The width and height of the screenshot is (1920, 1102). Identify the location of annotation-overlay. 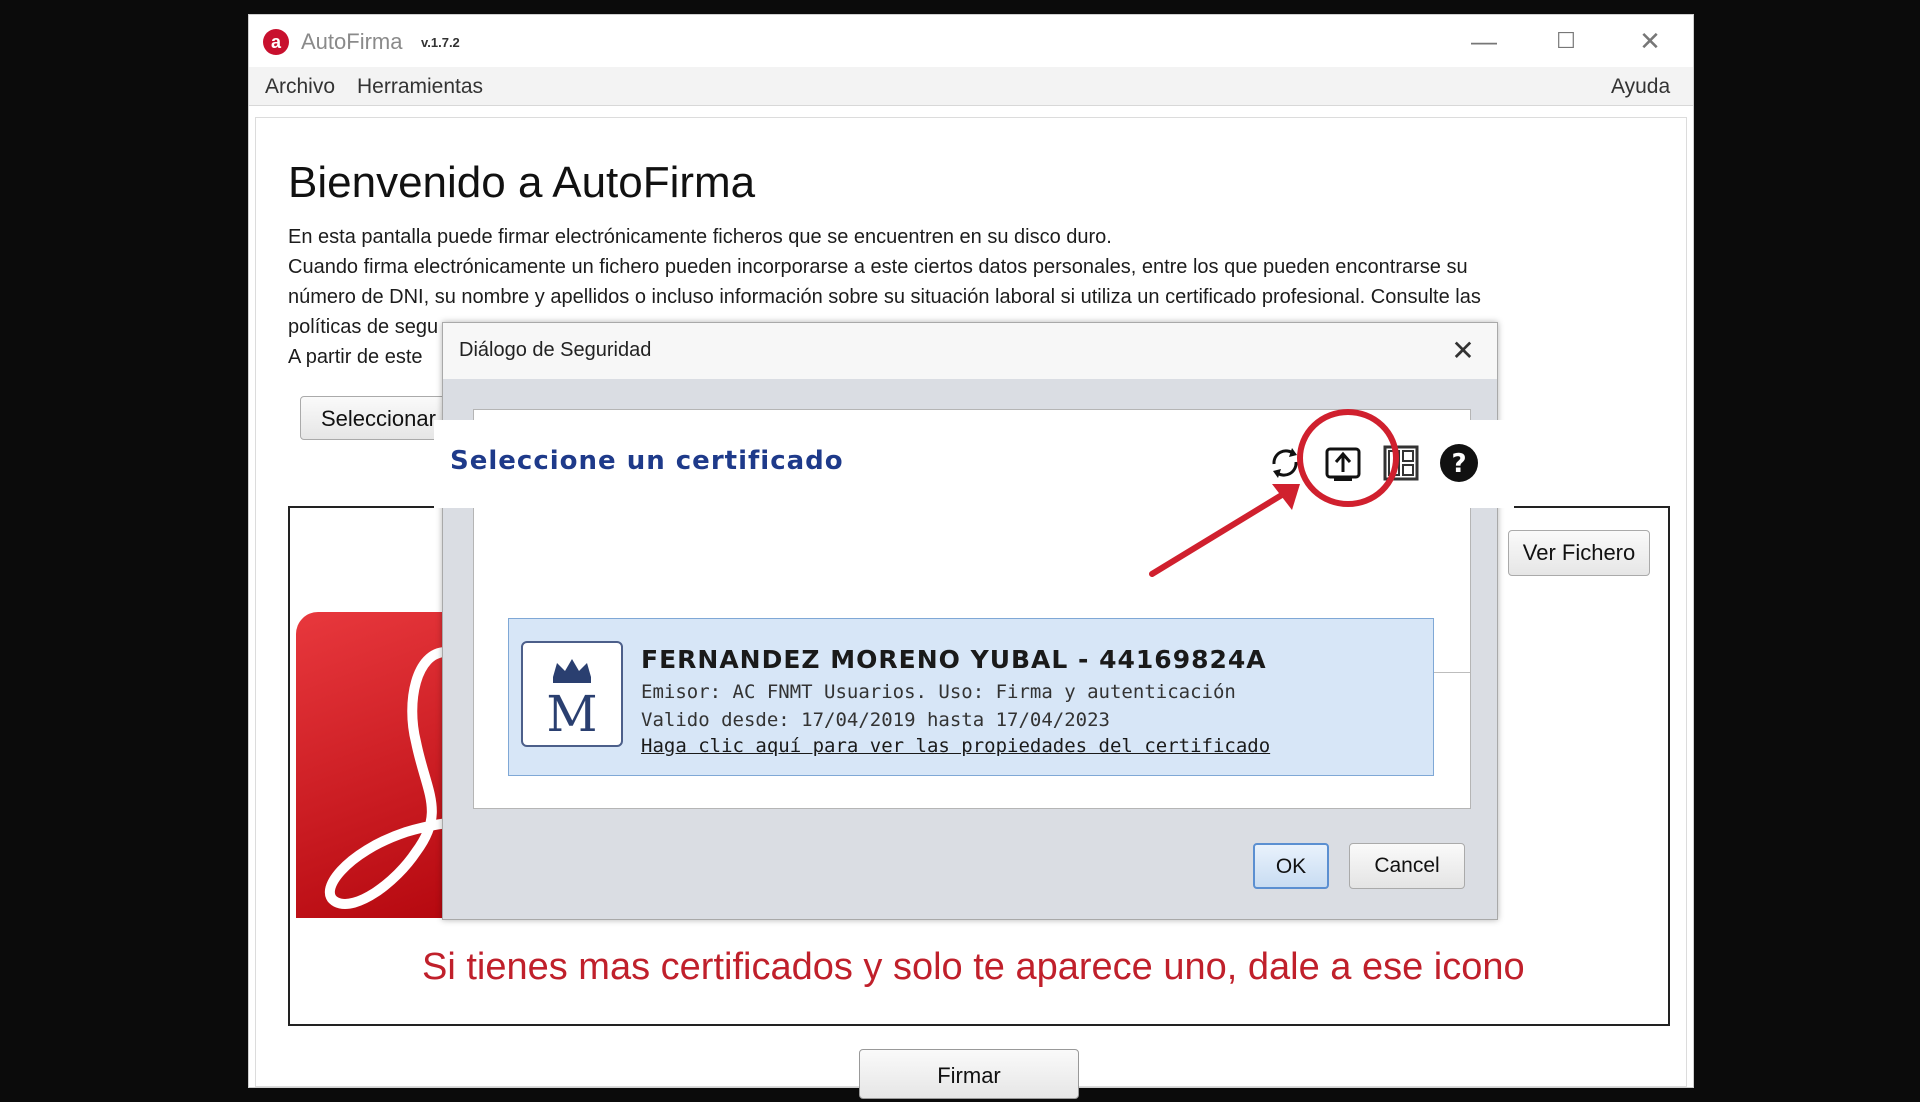
(1274, 493).